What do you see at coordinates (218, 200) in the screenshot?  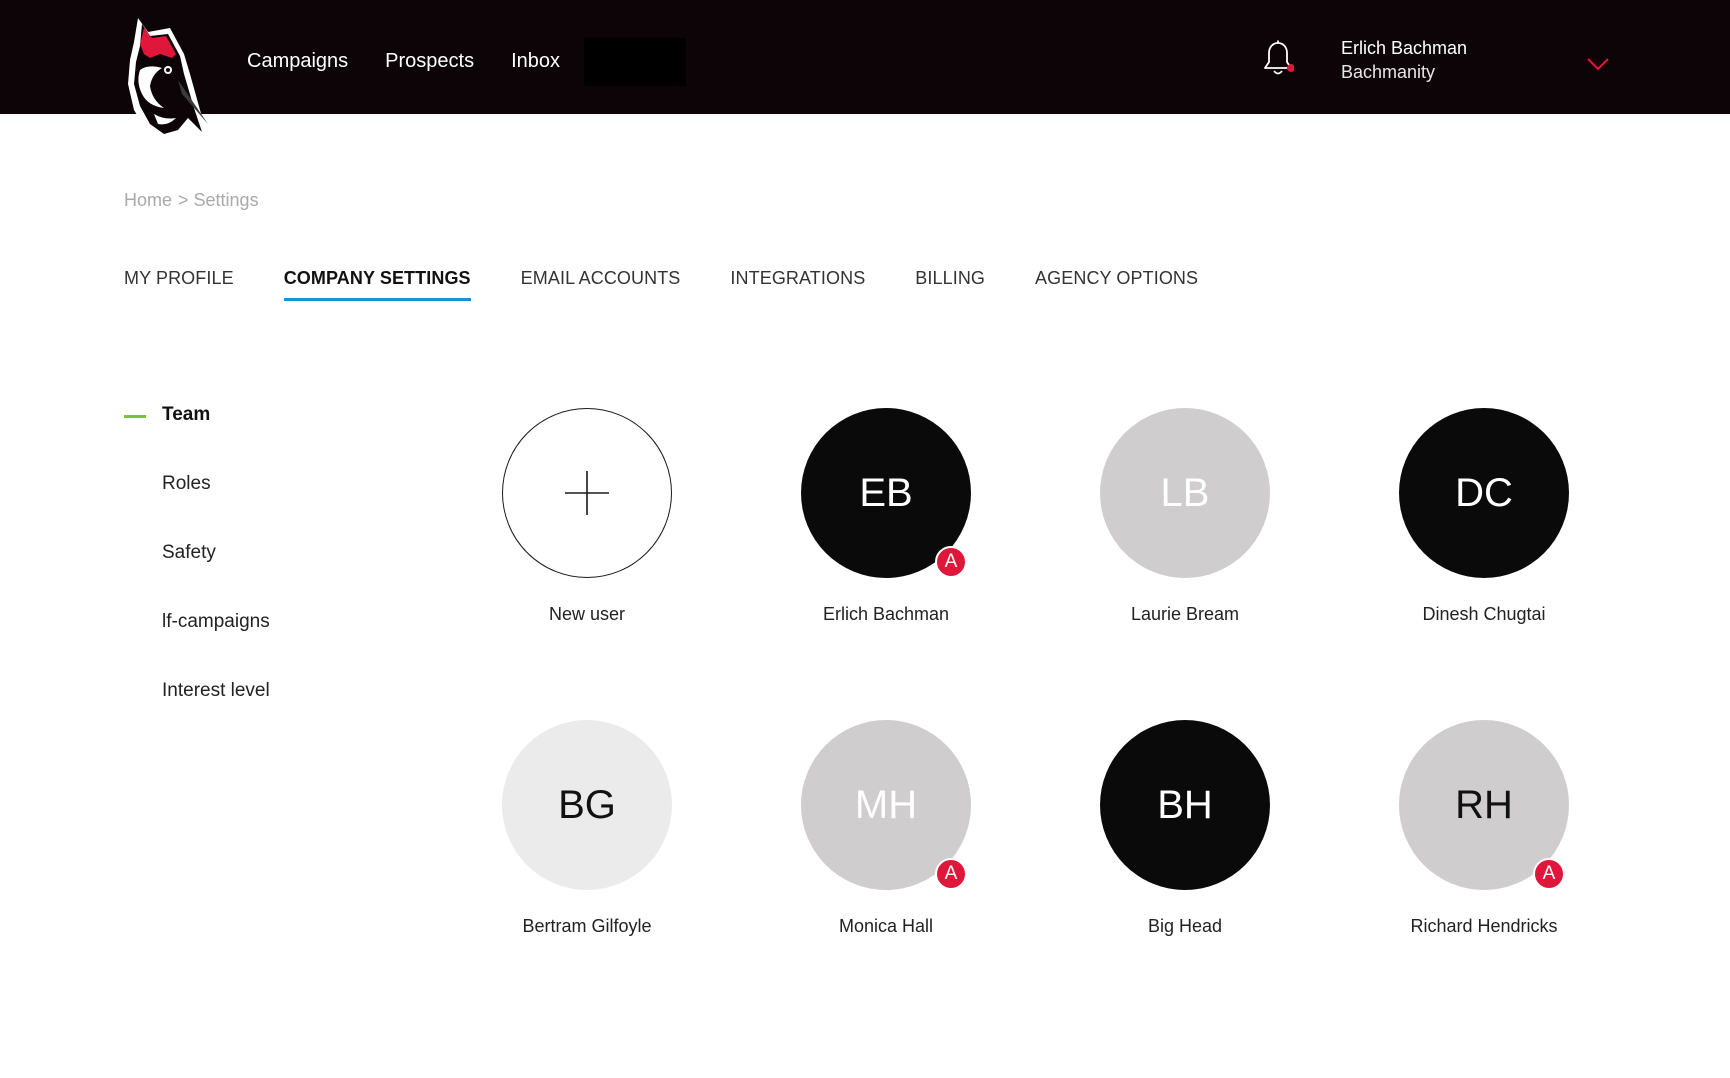 I see `breadcrumb-settings: > Settings` at bounding box center [218, 200].